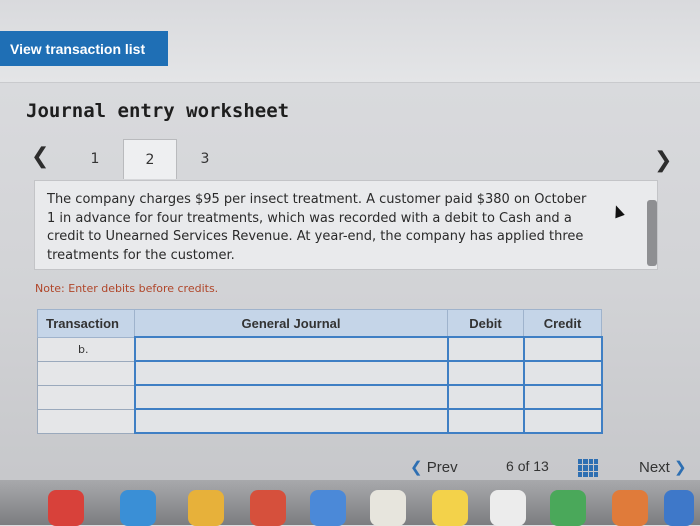  I want to click on tab-2: 2, so click(150, 159).